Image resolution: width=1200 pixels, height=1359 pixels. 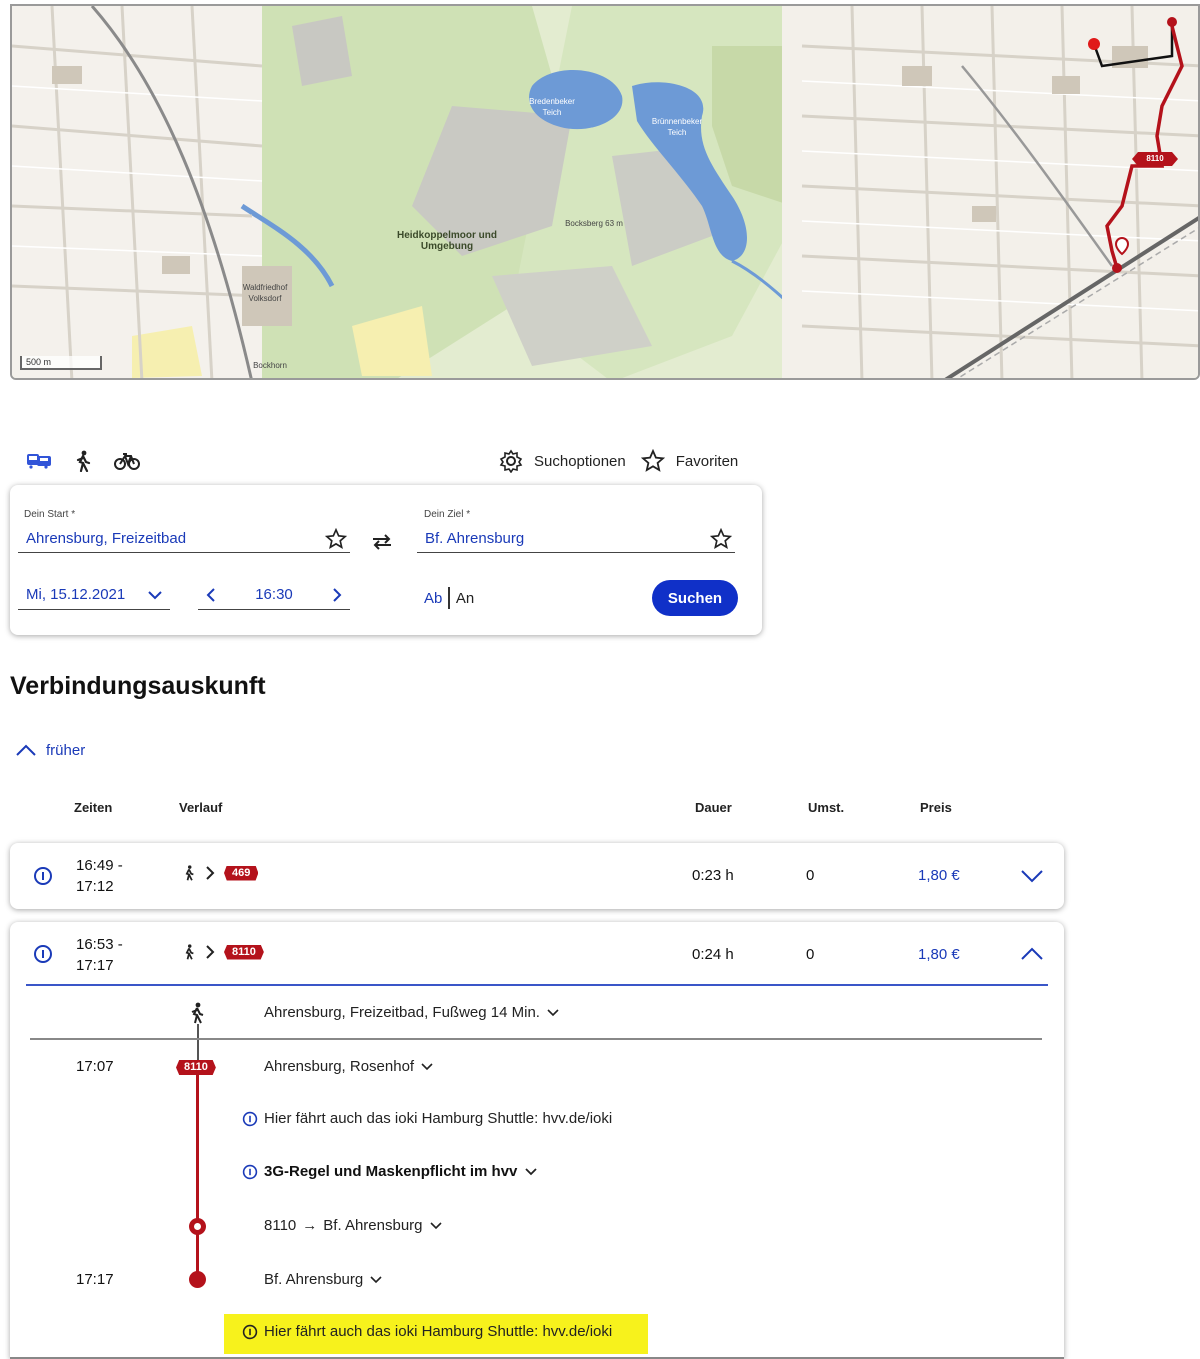 I want to click on walk-leg: Ahrensburg, Freizeitbad, Fußweg 14 Min., so click(x=412, y=1012).